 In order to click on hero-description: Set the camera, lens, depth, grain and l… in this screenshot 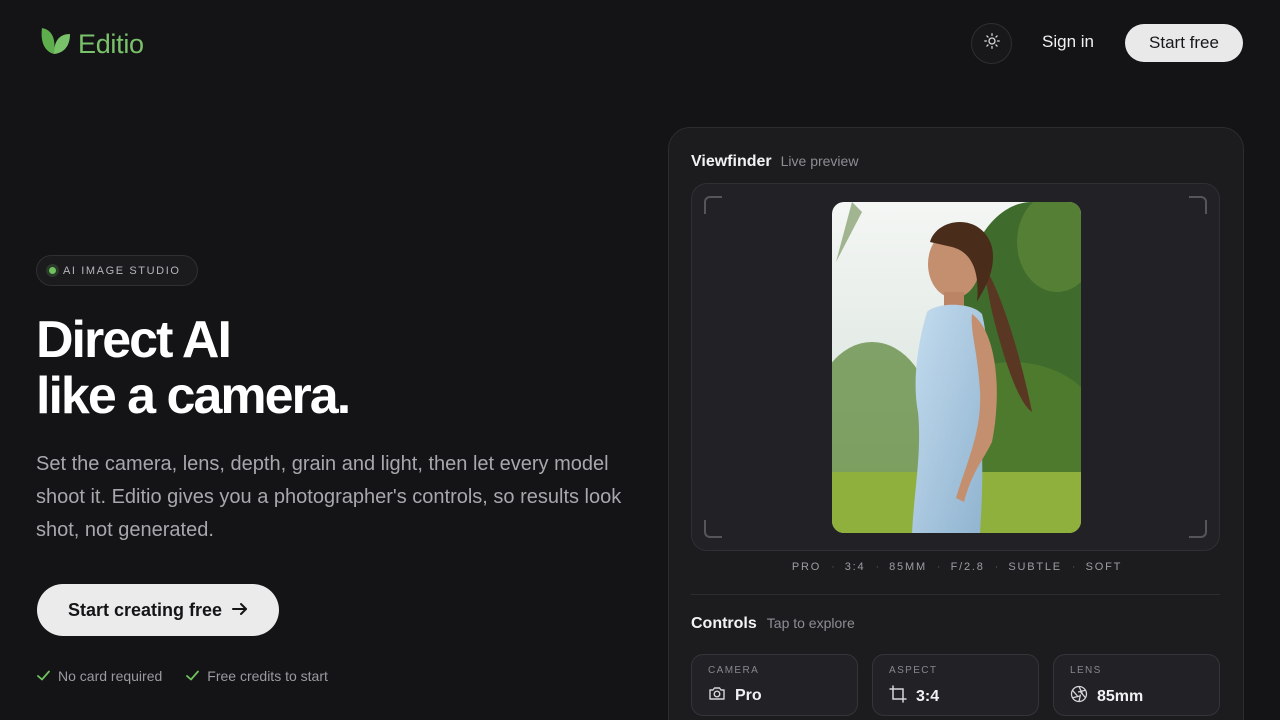, I will do `click(329, 497)`.